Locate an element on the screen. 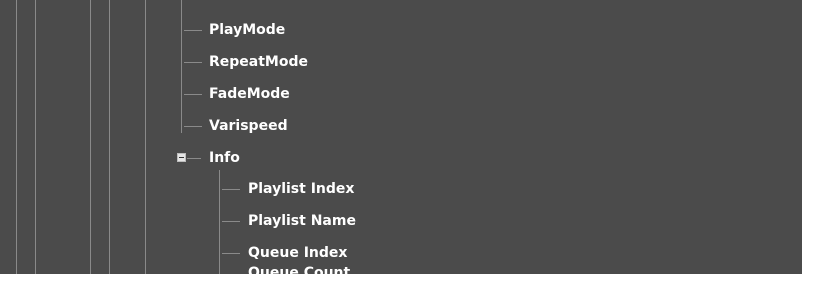  tree-node-queue-count: Queue Count is located at coordinates (299, 269).